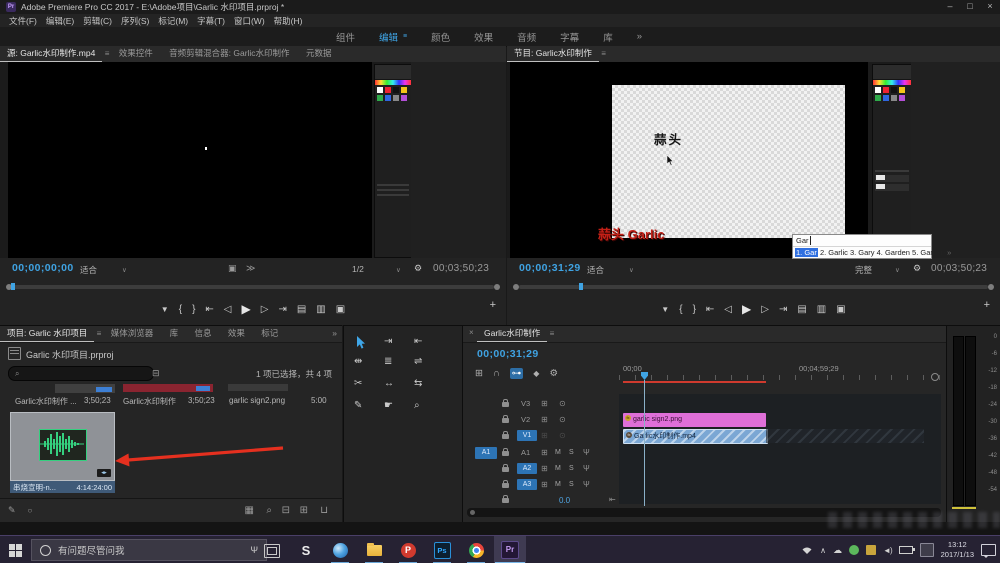  I want to click on settings-wrench-icon: ⚙, so click(917, 268).